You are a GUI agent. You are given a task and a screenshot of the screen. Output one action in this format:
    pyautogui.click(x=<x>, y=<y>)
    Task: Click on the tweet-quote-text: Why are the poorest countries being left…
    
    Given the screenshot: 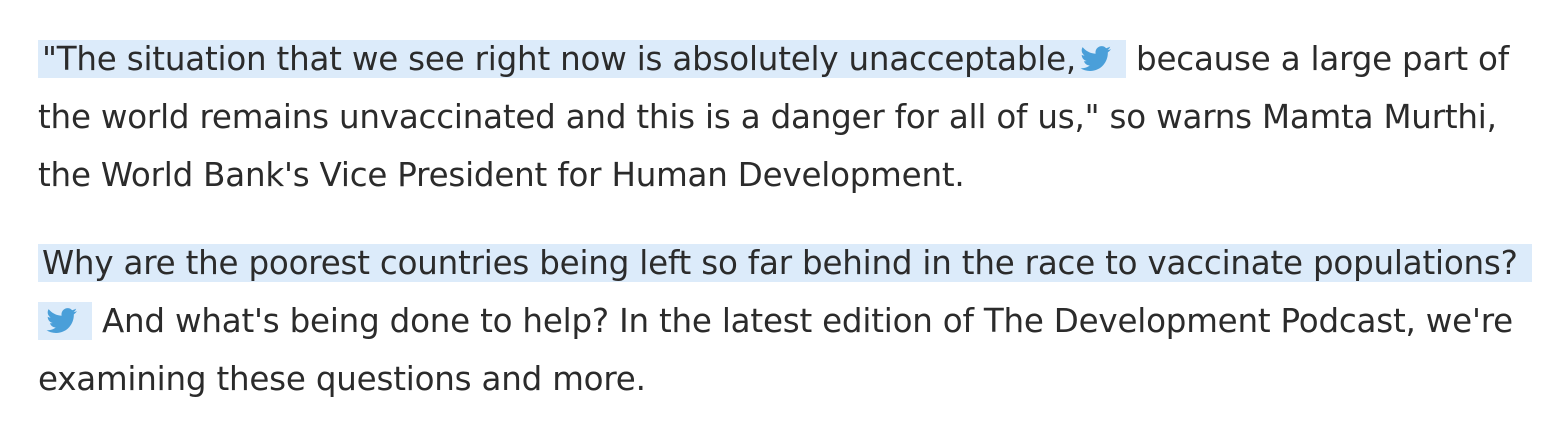 What is the action you would take?
    pyautogui.click(x=780, y=263)
    